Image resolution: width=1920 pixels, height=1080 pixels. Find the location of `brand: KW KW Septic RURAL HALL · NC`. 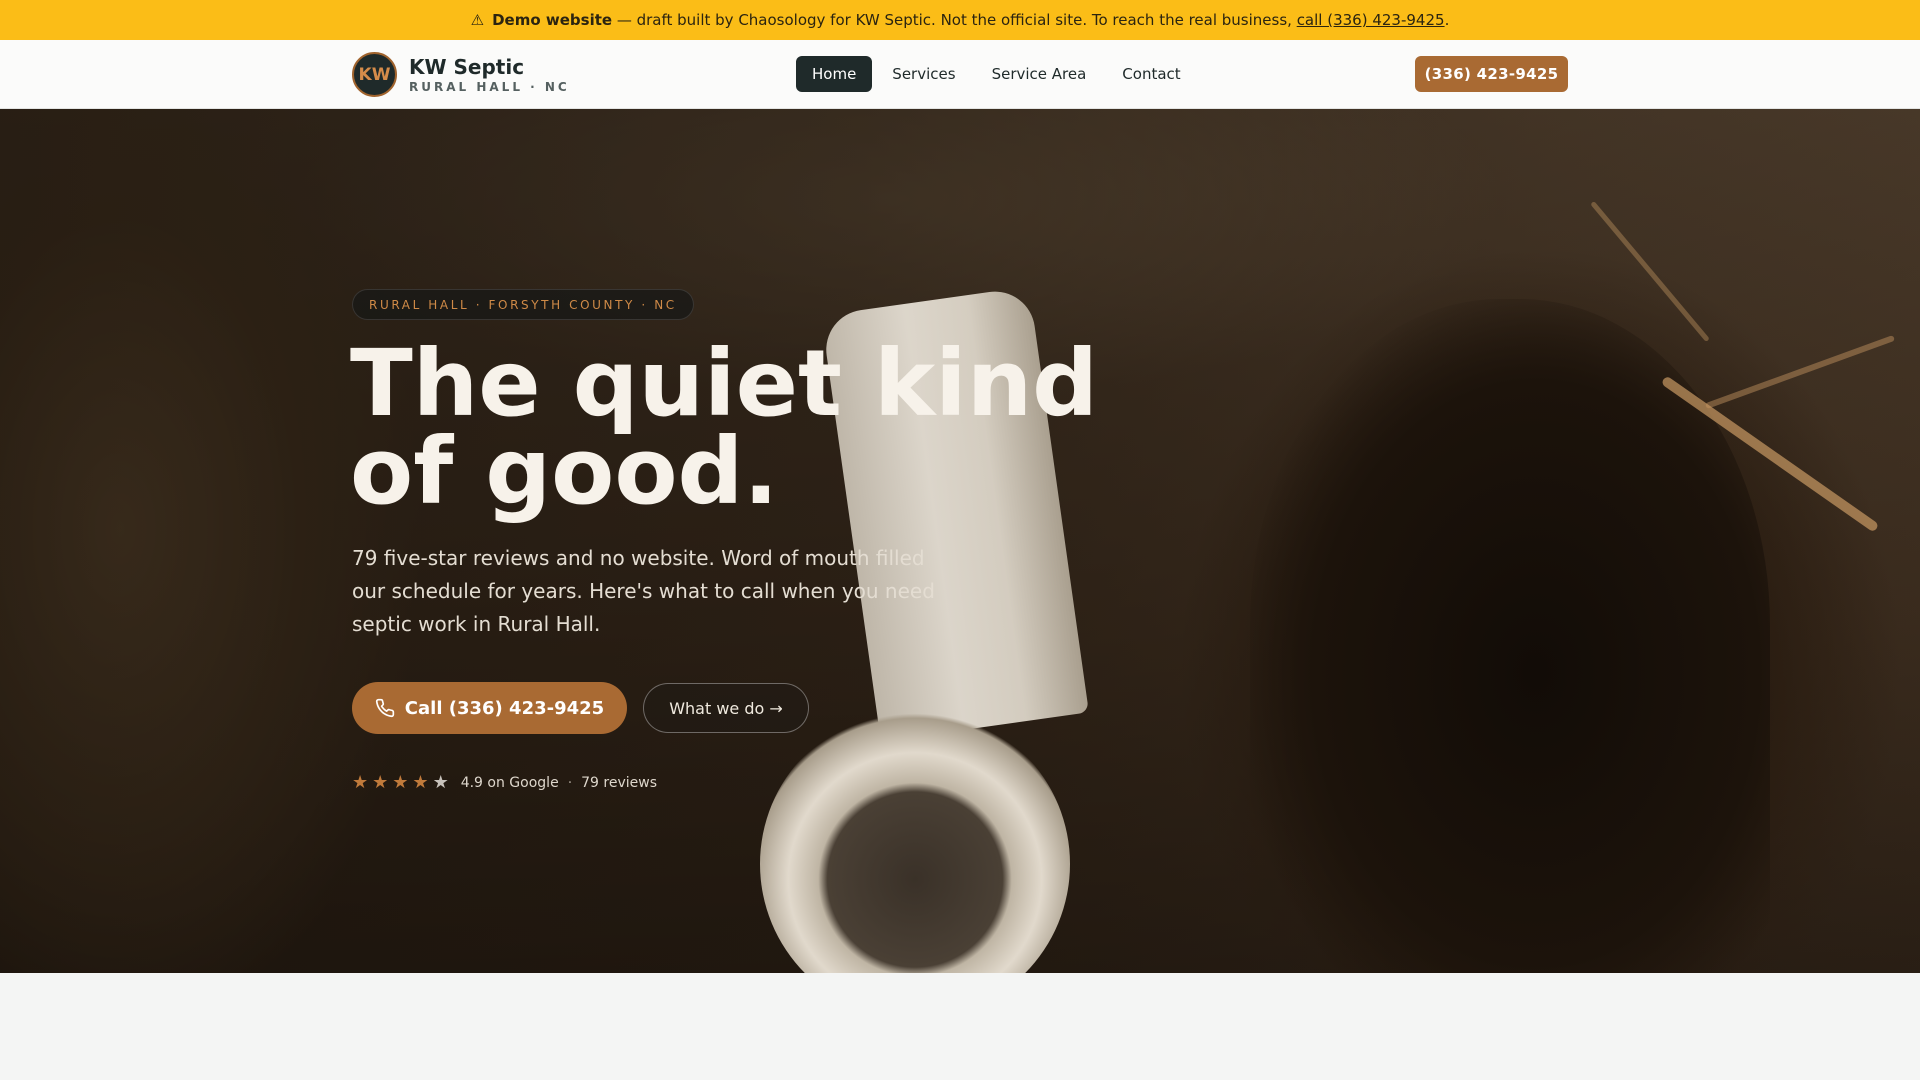

brand: KW KW Septic RURAL HALL · NC is located at coordinates (461, 74).